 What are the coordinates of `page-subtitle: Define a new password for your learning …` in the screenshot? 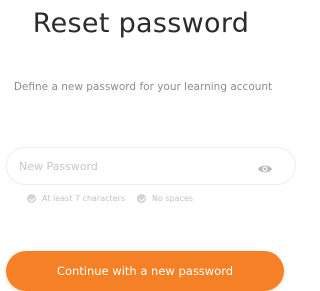 It's located at (143, 87).